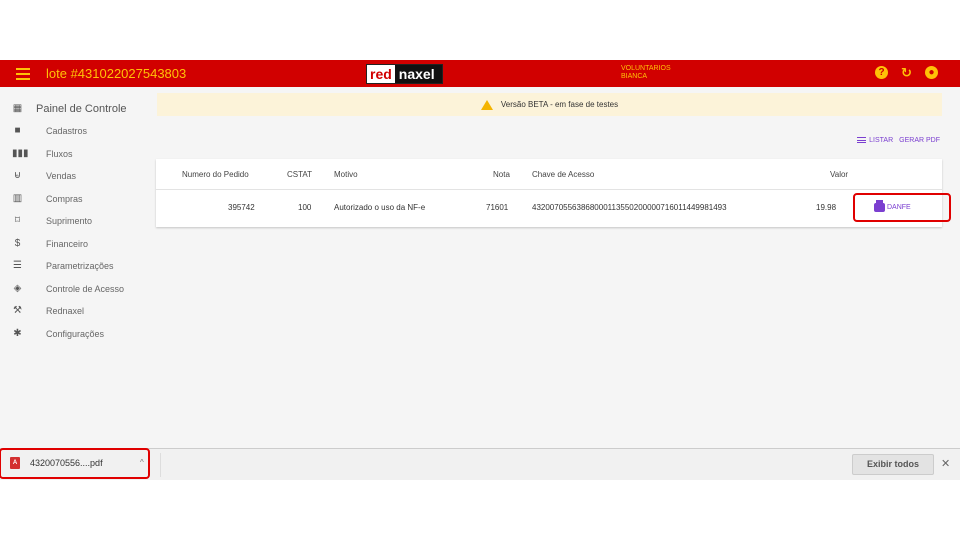  What do you see at coordinates (81, 109) in the screenshot?
I see `sidebar-item-label: Painel de Controle` at bounding box center [81, 109].